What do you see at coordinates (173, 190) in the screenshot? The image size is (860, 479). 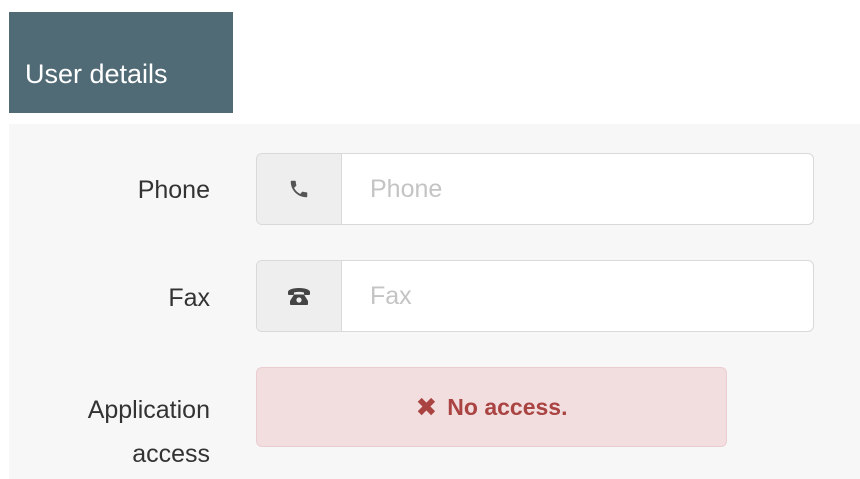 I see `phone-label: Phone` at bounding box center [173, 190].